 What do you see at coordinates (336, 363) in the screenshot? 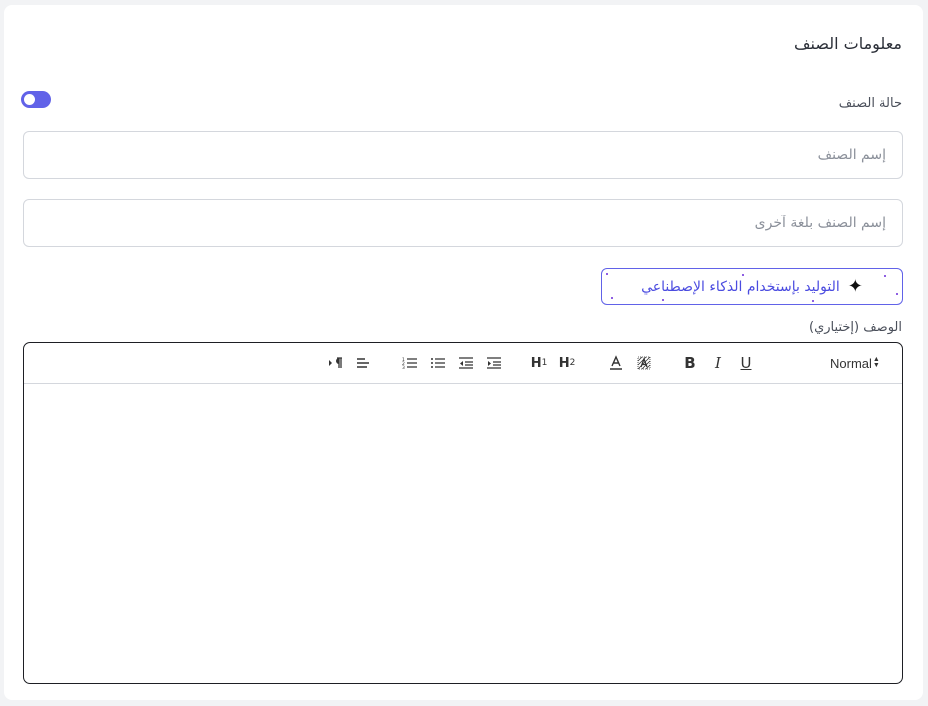
I see `rtl-direction-icon` at bounding box center [336, 363].